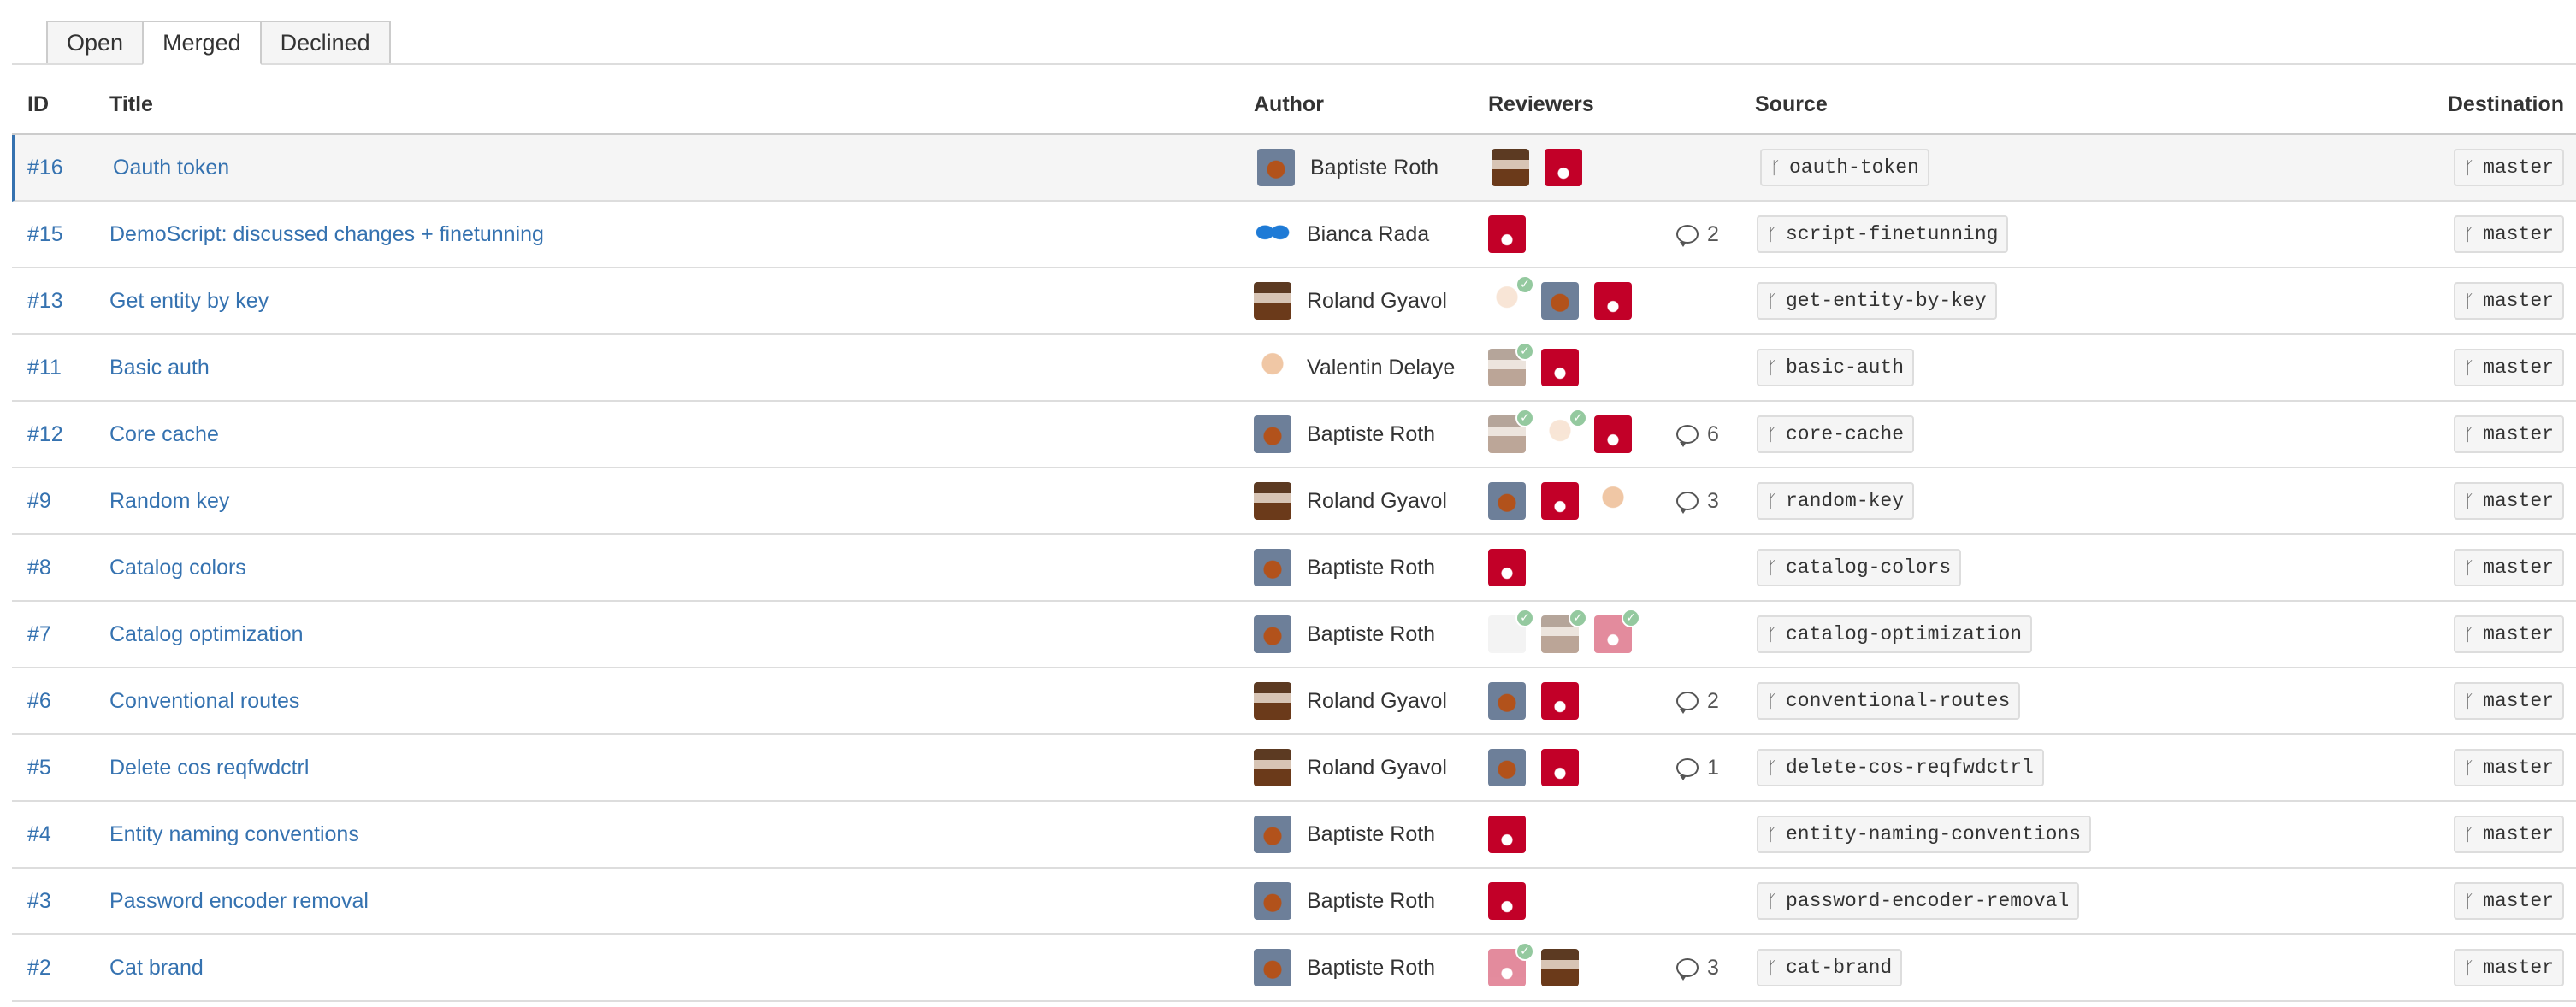  What do you see at coordinates (1697, 434) in the screenshot?
I see `comment-count: 6` at bounding box center [1697, 434].